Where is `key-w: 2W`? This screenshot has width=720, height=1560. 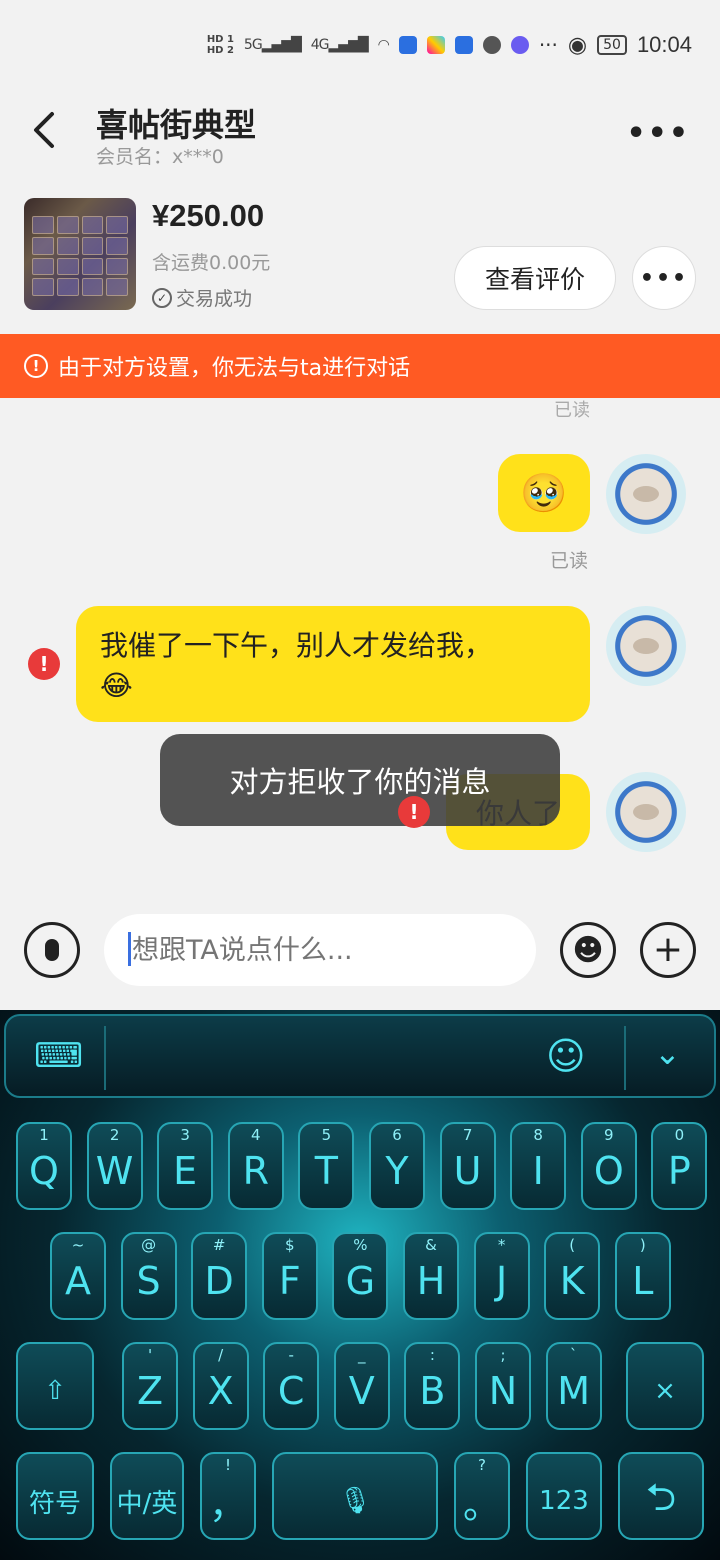 key-w: 2W is located at coordinates (114, 1166).